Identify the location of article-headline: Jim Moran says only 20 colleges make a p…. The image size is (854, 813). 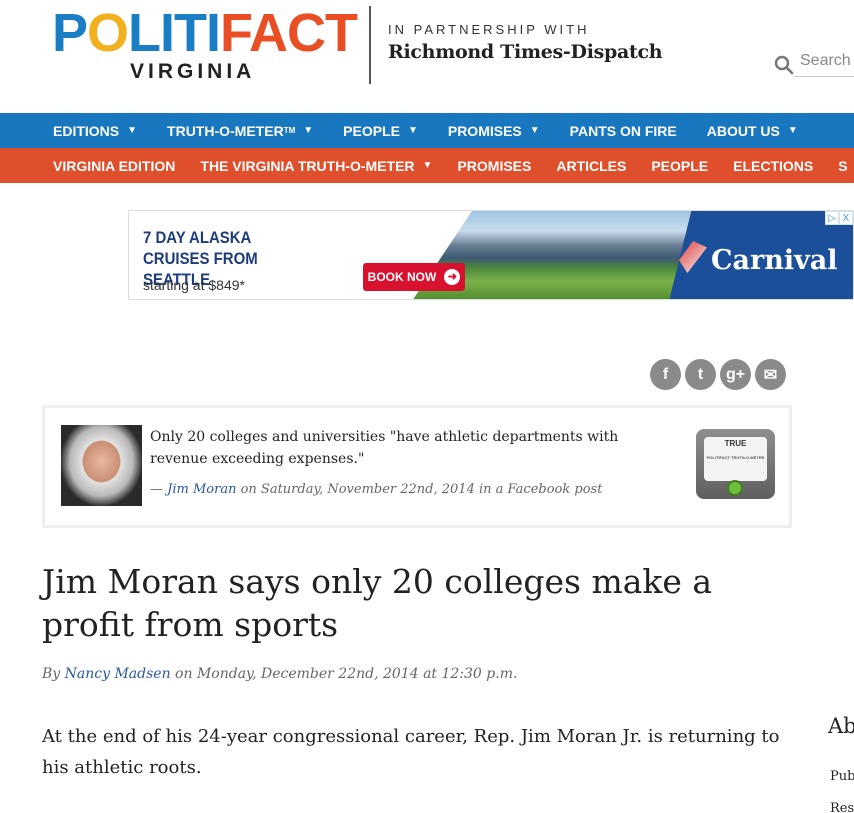
(377, 603).